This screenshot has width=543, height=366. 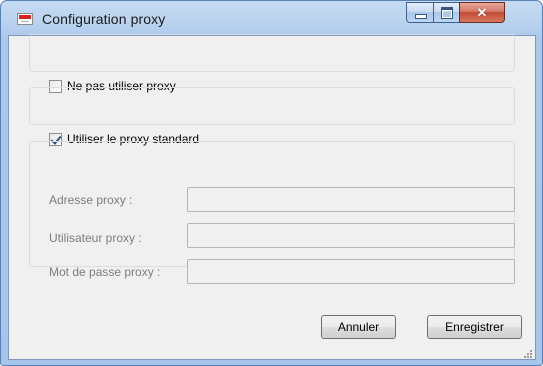 I want to click on caption-buttons: ✕, so click(x=455, y=12).